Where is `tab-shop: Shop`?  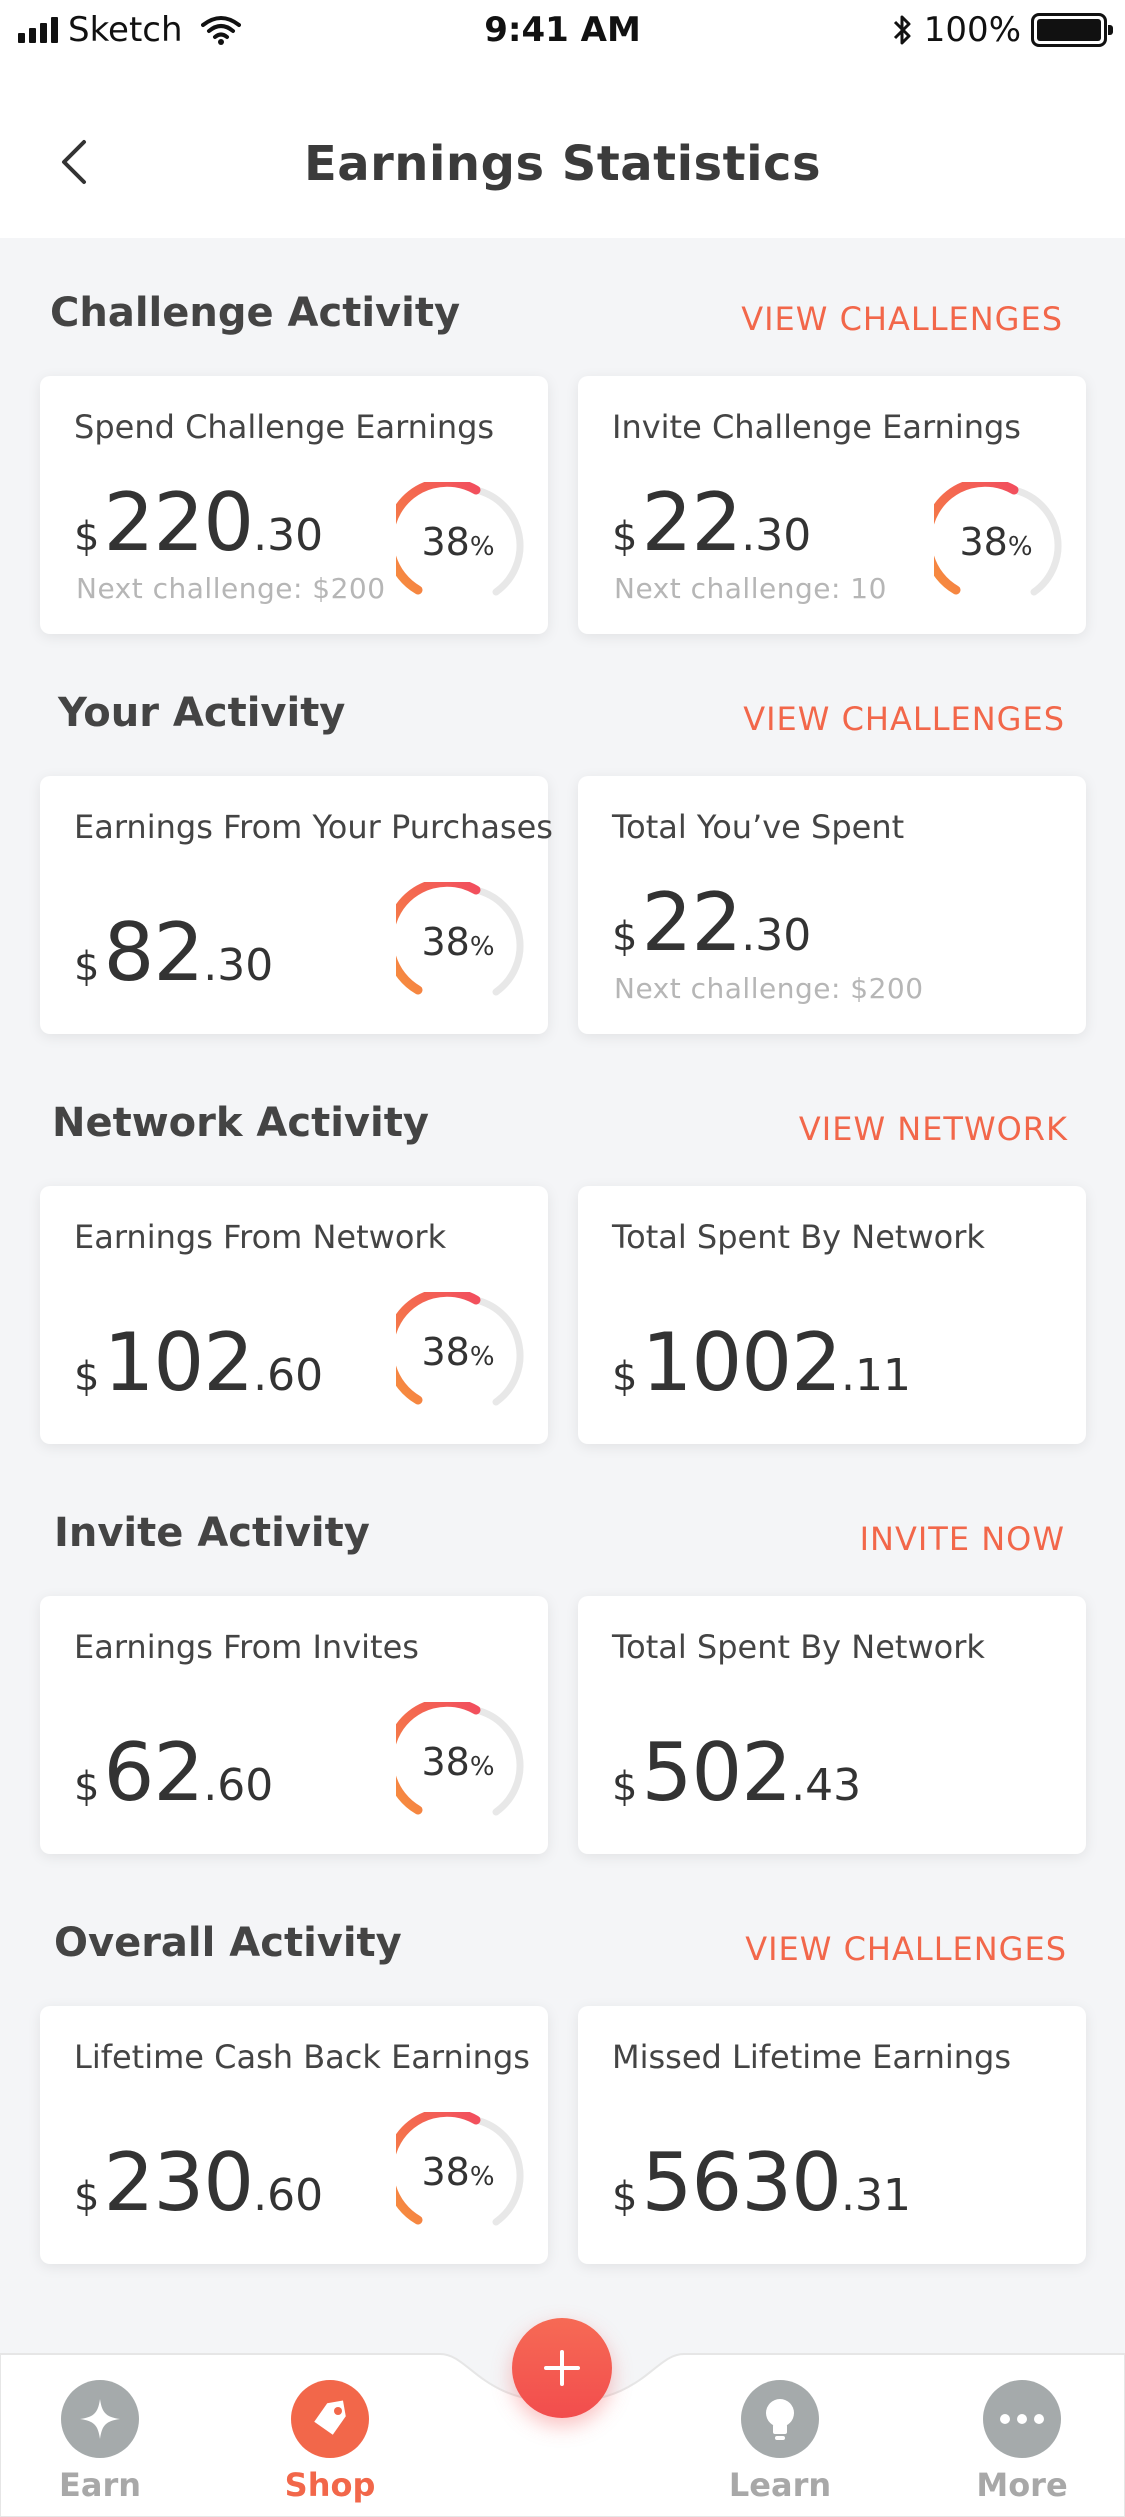
tab-shop: Shop is located at coordinates (330, 2442).